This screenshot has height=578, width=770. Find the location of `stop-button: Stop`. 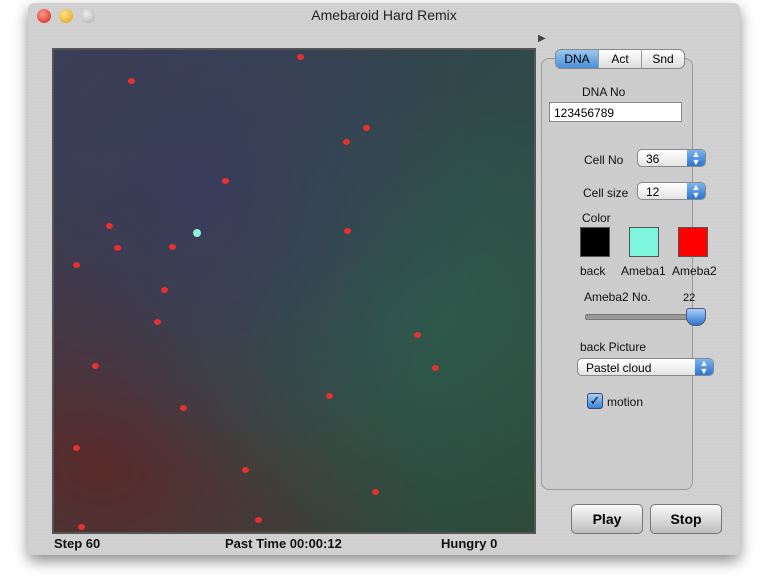

stop-button: Stop is located at coordinates (686, 519).